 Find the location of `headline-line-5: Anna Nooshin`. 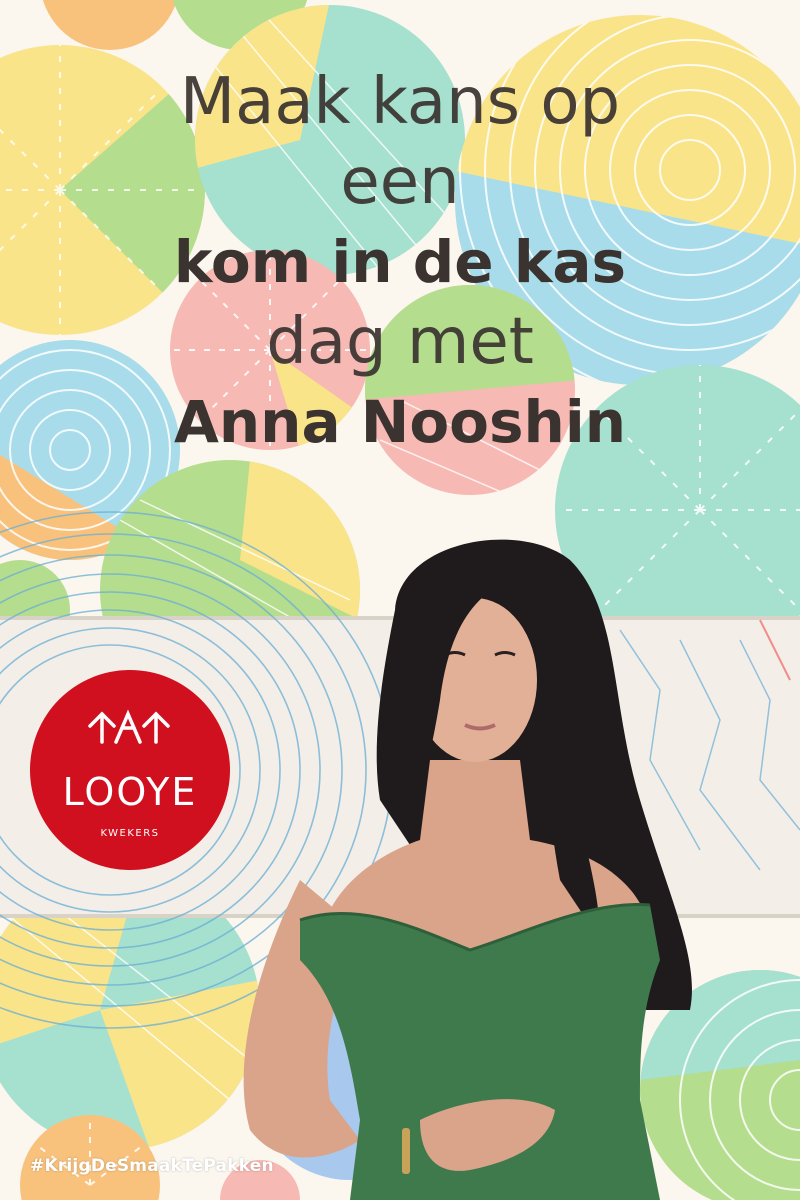

headline-line-5: Anna Nooshin is located at coordinates (400, 422).